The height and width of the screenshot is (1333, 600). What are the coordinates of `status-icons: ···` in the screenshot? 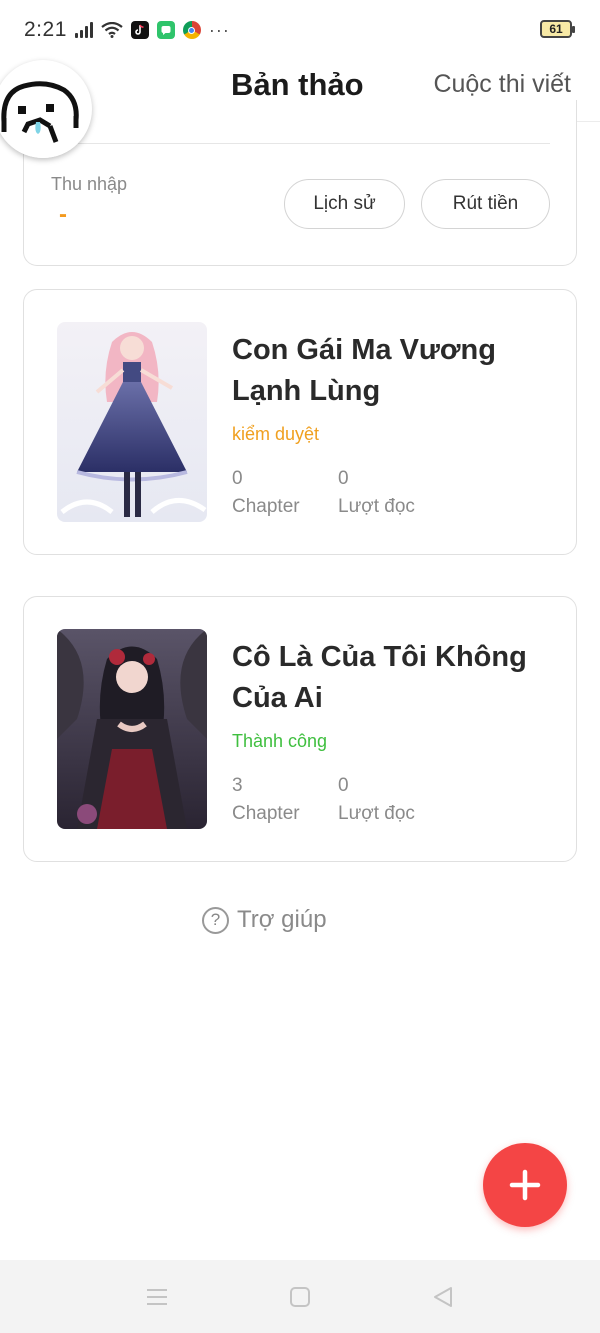 It's located at (152, 30).